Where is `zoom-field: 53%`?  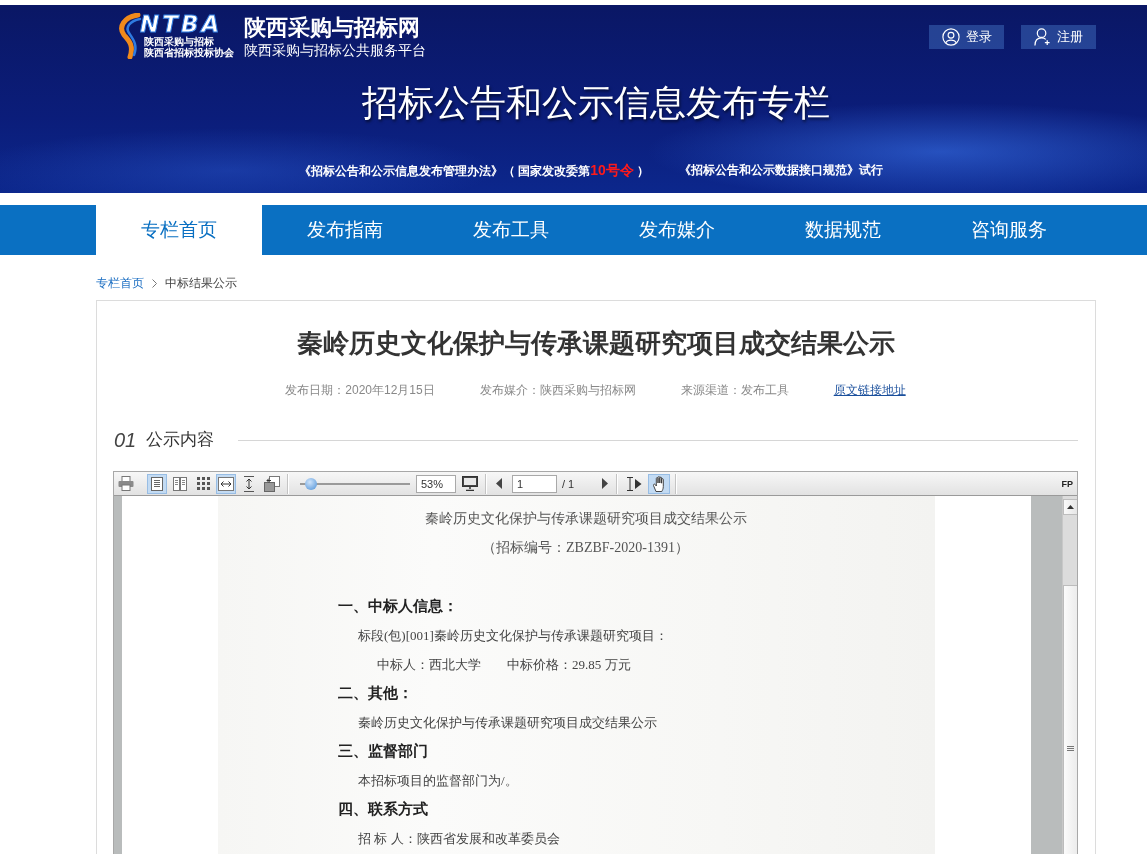 zoom-field: 53% is located at coordinates (436, 483).